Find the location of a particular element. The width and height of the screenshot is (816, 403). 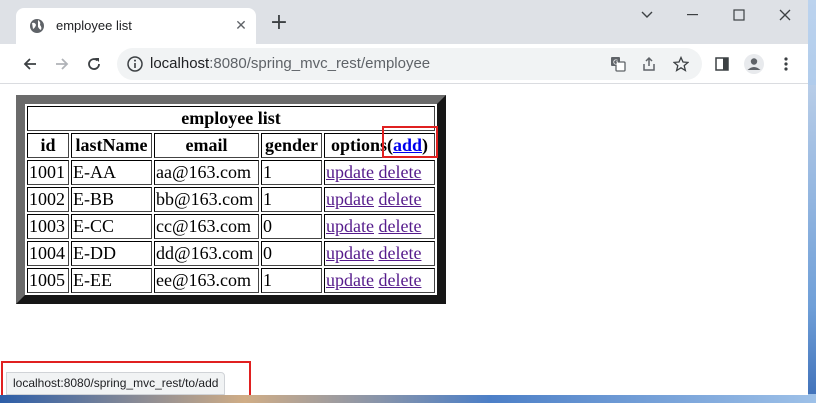

minimize-icon is located at coordinates (693, 15).